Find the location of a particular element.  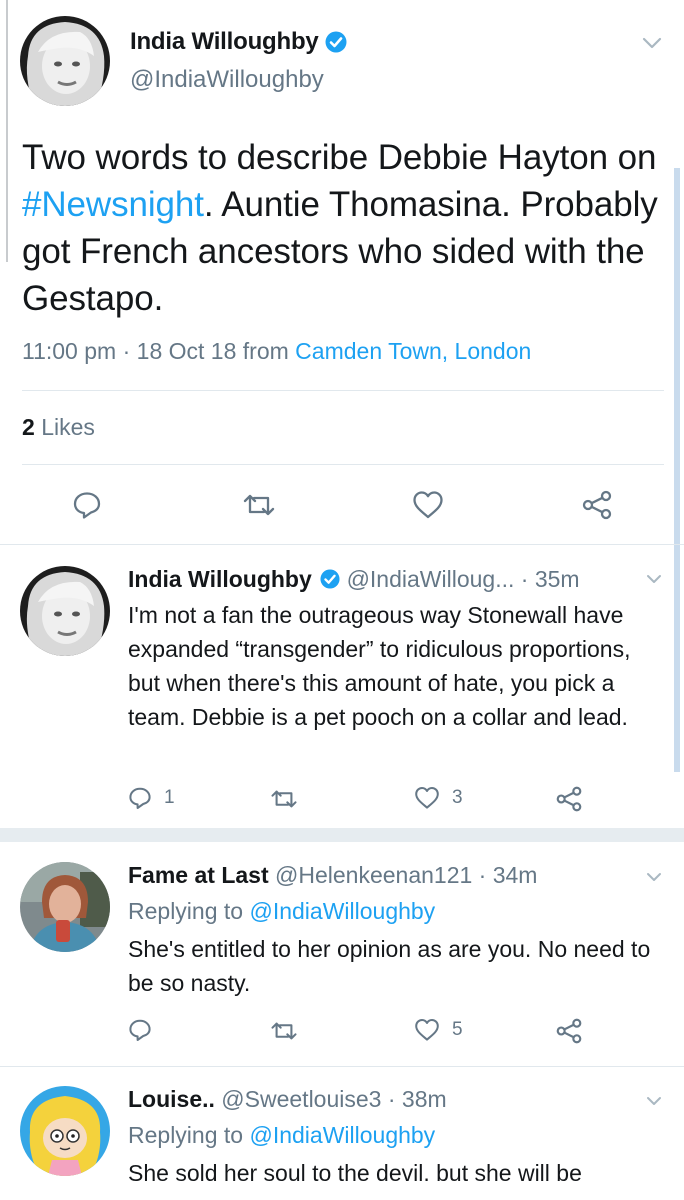

author-name: Louise.. is located at coordinates (171, 1099).